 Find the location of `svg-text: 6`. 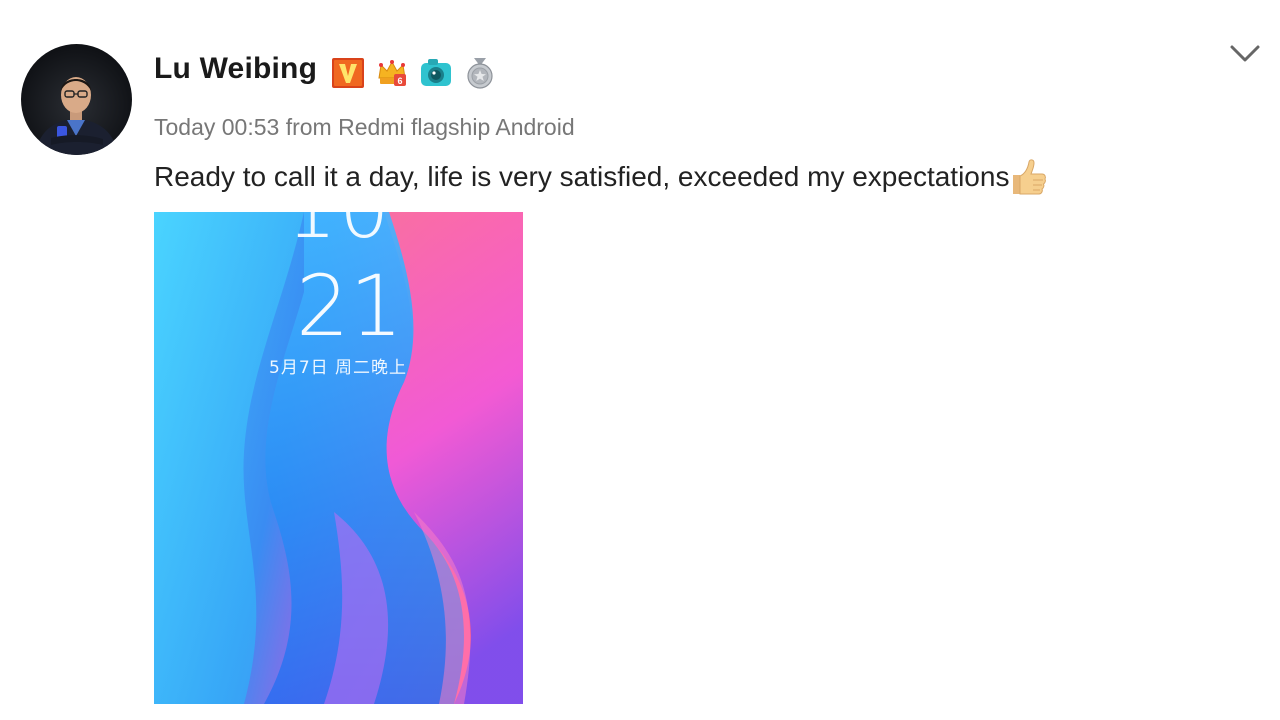

svg-text: 6 is located at coordinates (399, 81).